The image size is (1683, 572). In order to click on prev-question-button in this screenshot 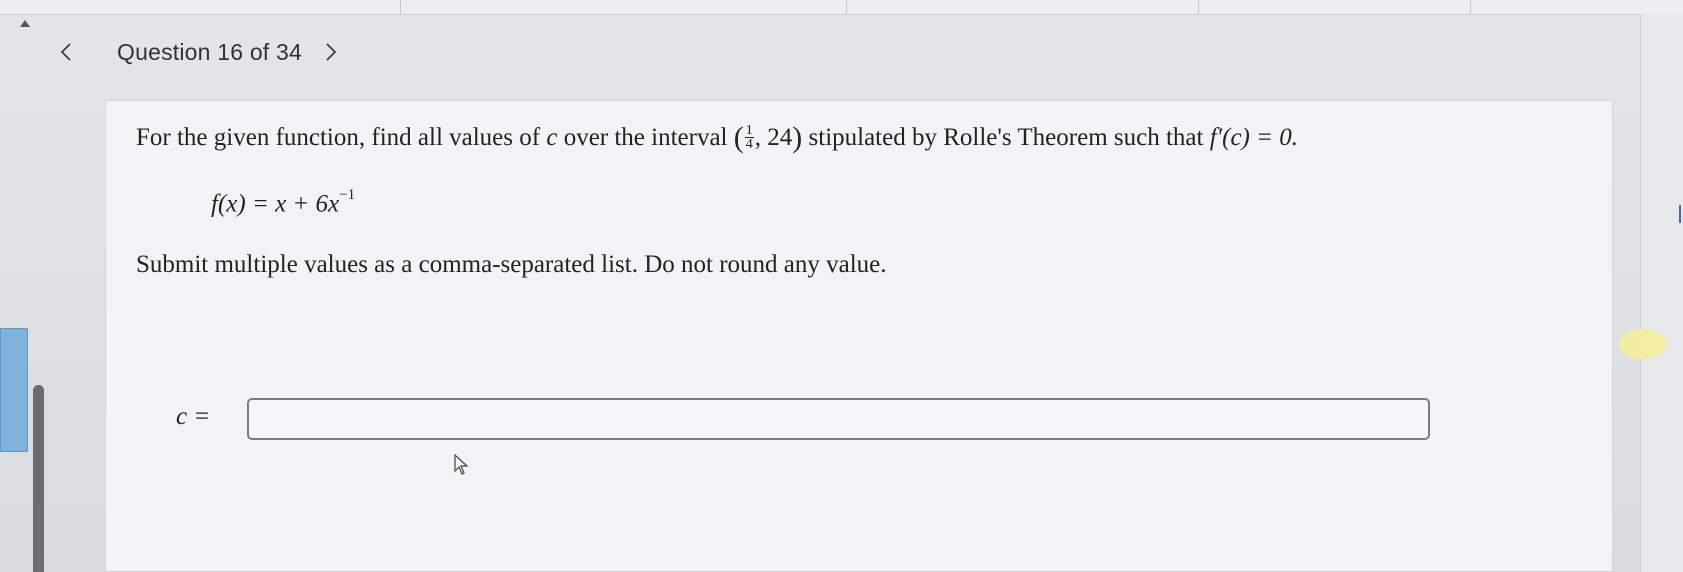, I will do `click(66, 52)`.